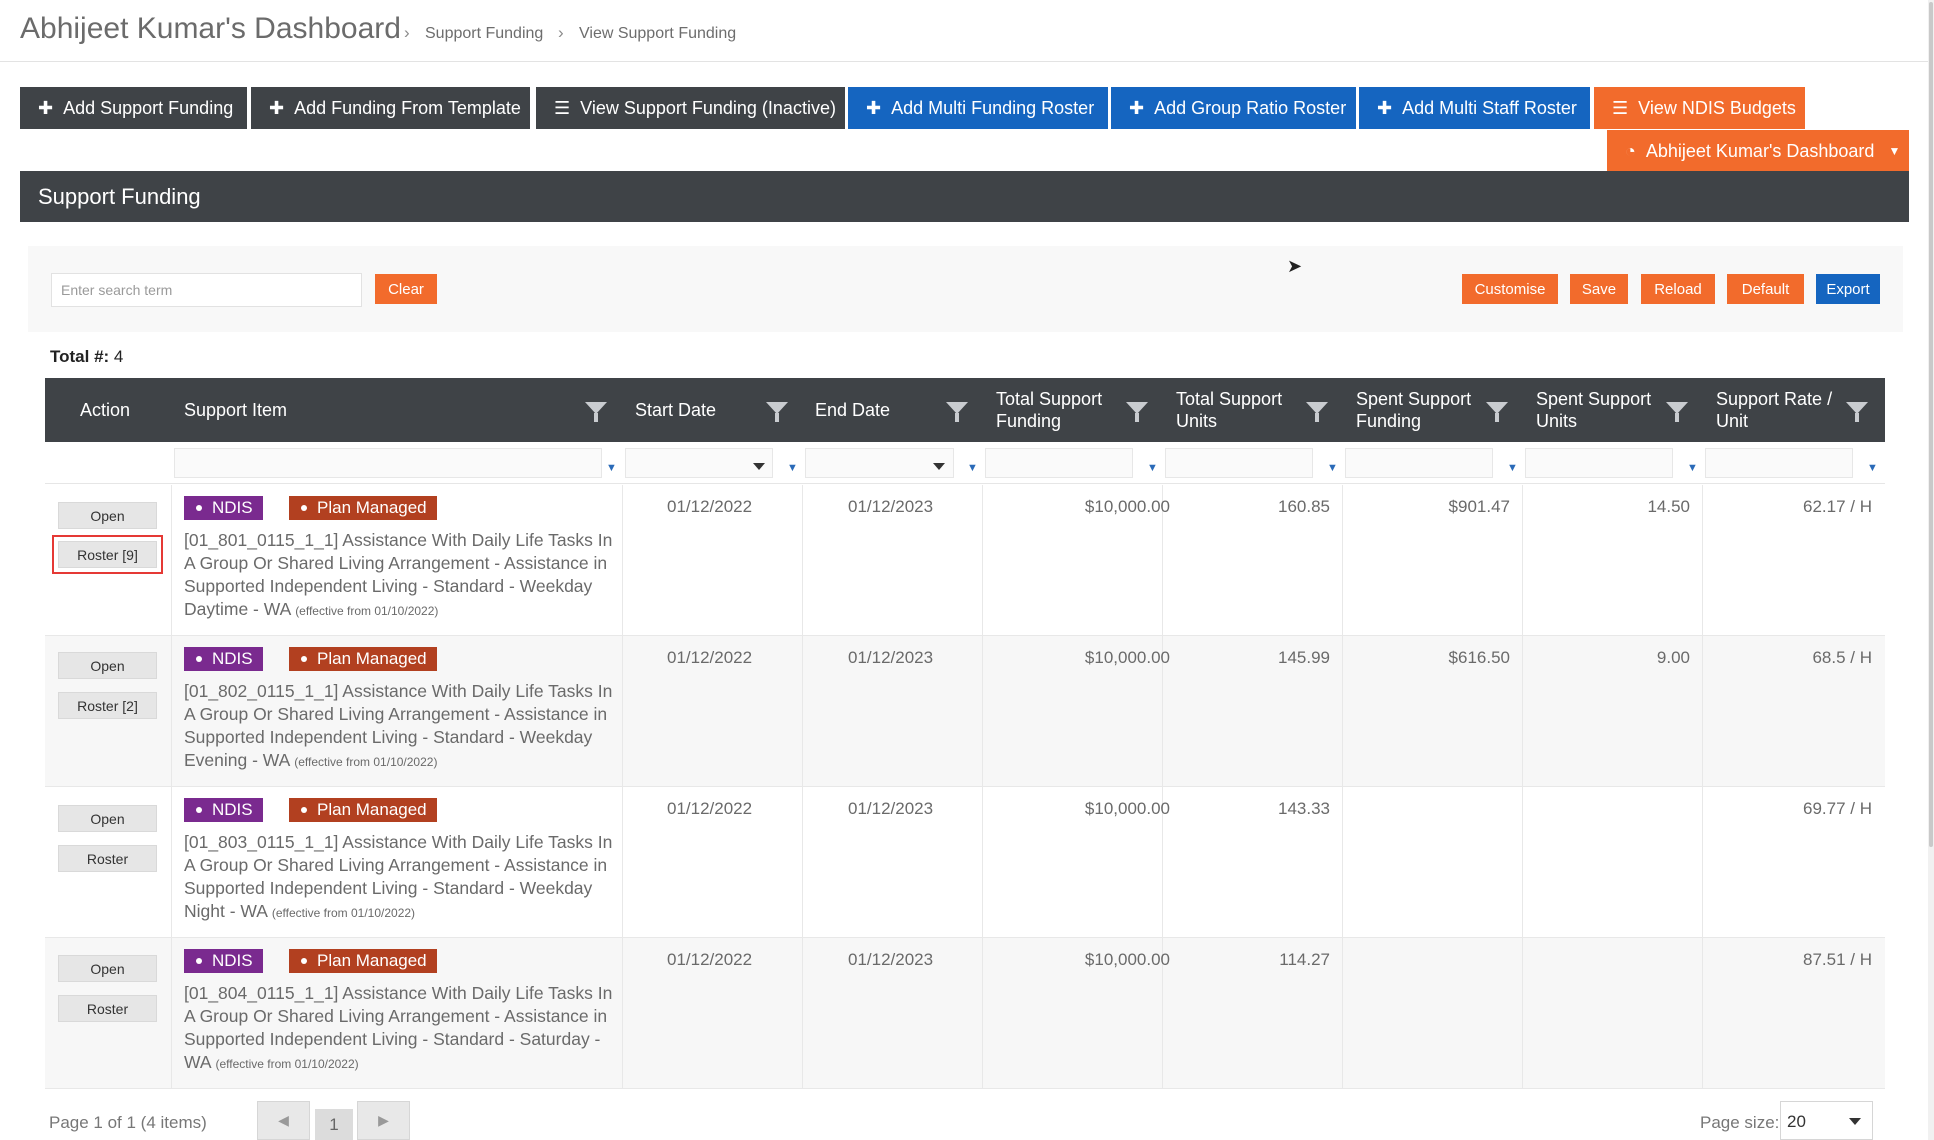 The image size is (1934, 1140). I want to click on rate-cell: 68.5 / H, so click(1842, 657).